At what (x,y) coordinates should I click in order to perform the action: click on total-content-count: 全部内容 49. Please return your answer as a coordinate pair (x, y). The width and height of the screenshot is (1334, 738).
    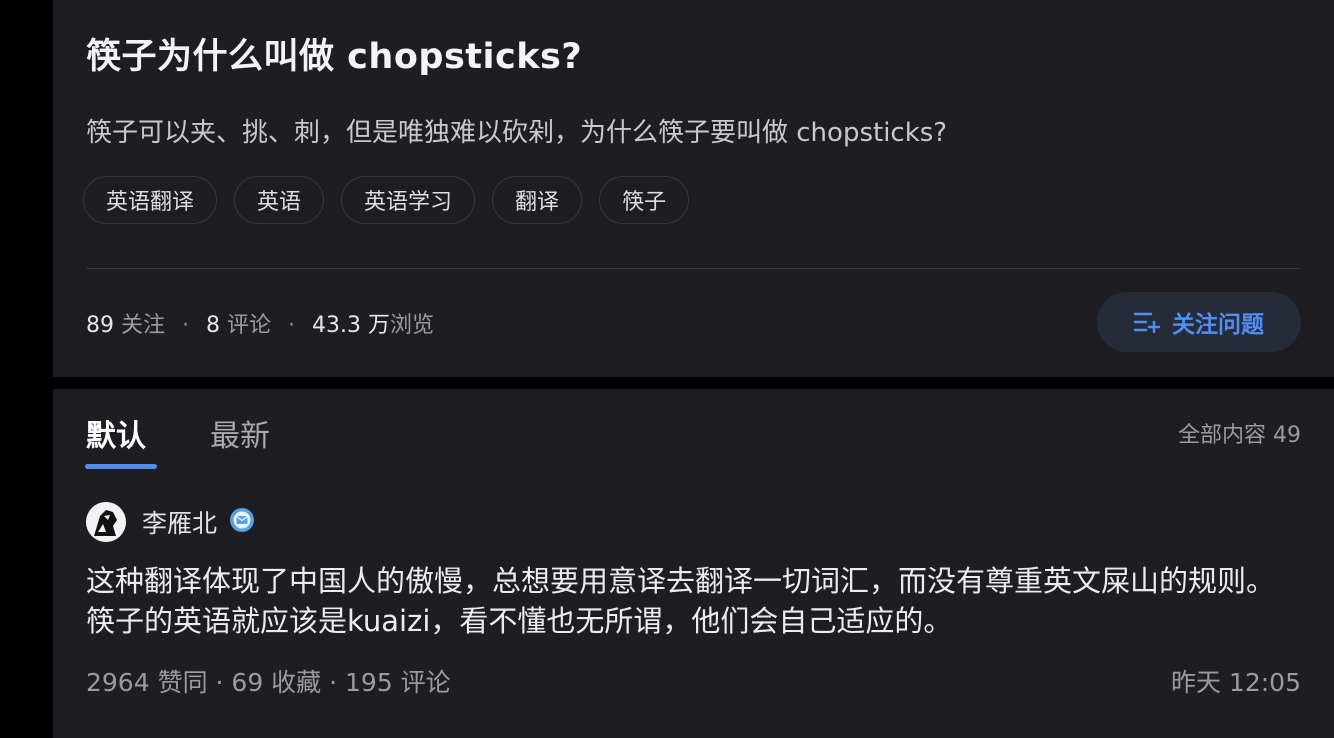
    Looking at the image, I should click on (1239, 435).